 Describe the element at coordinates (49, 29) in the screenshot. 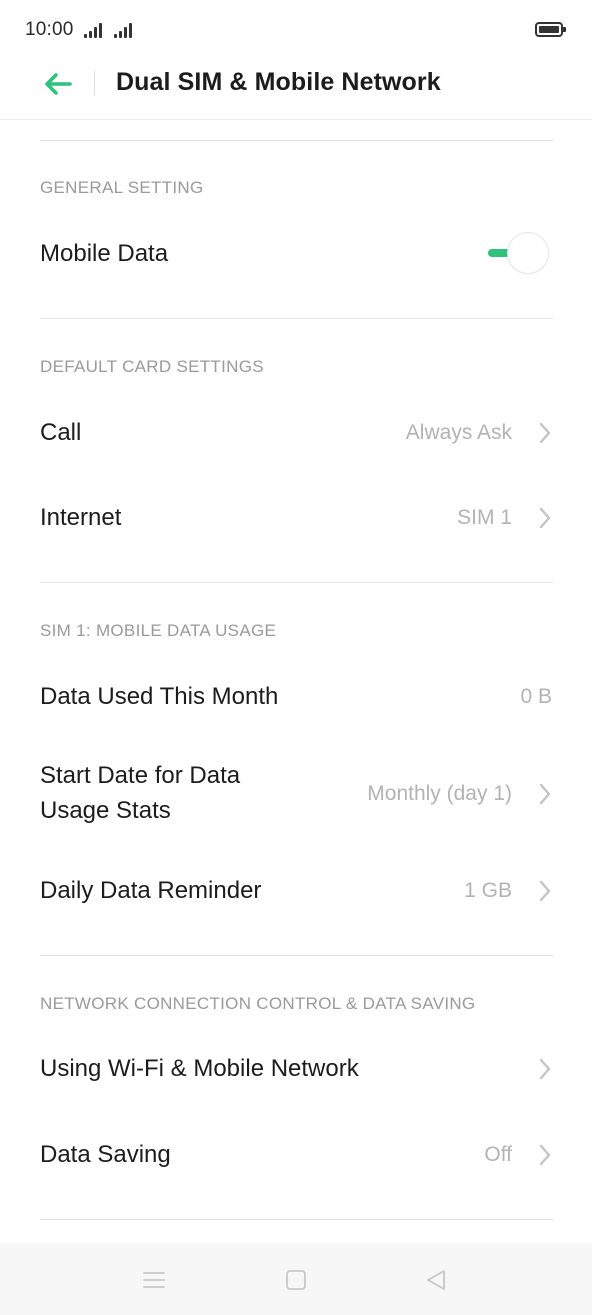

I see `status-time: 10:00` at that location.